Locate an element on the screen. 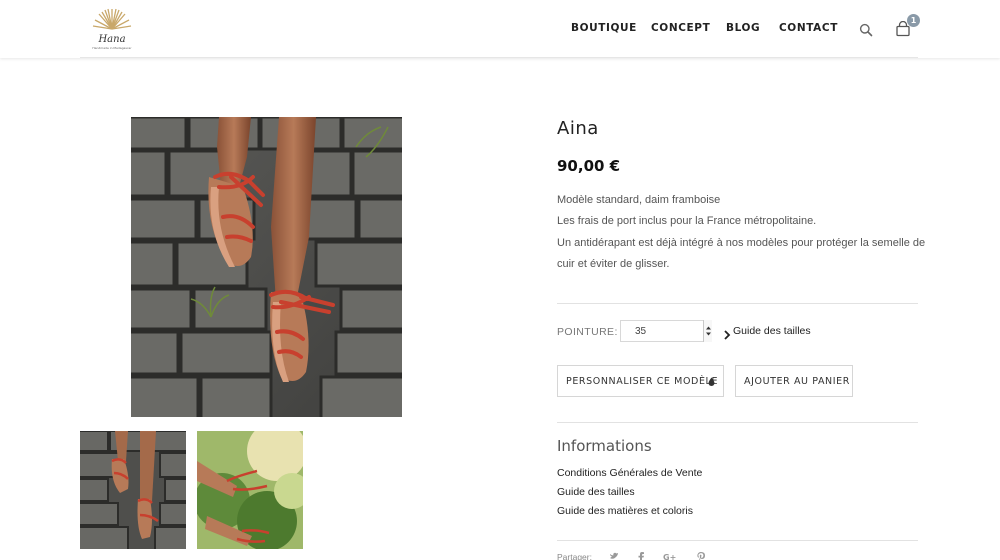 This screenshot has height=560, width=1000. nav-boutique: BOUTIQUE is located at coordinates (604, 28).